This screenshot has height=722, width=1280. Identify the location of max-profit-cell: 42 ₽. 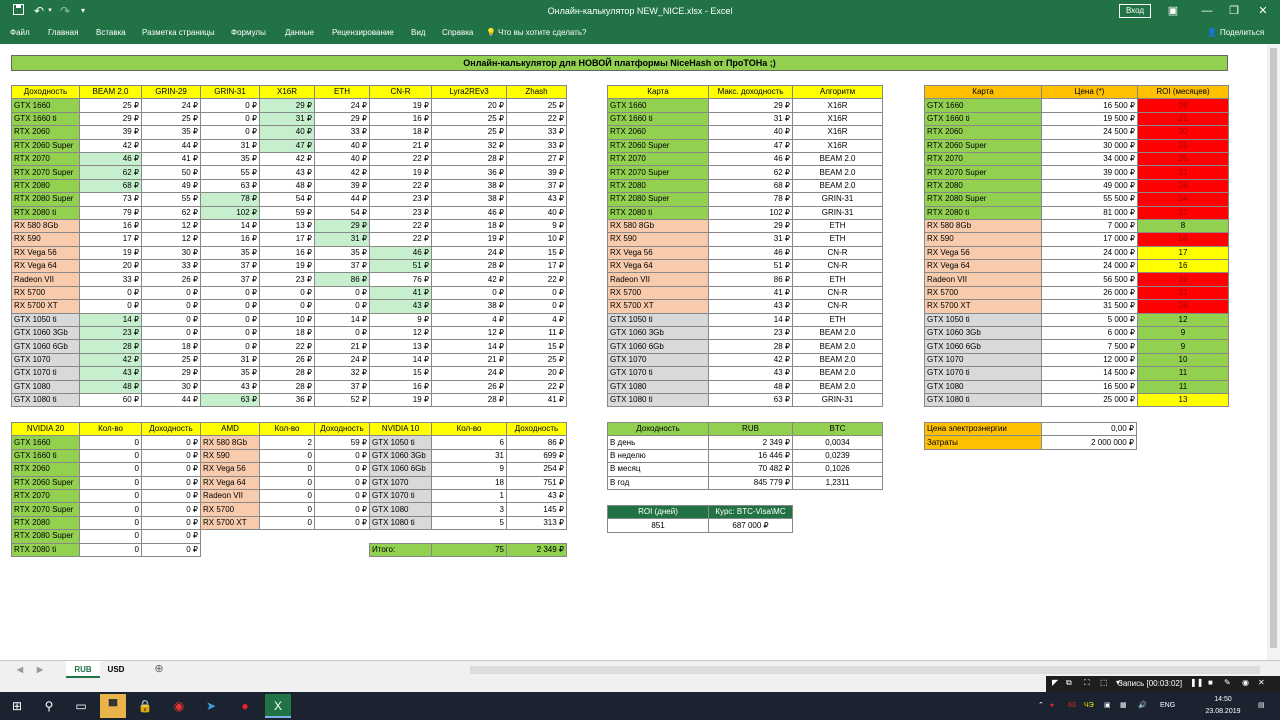
(750, 360).